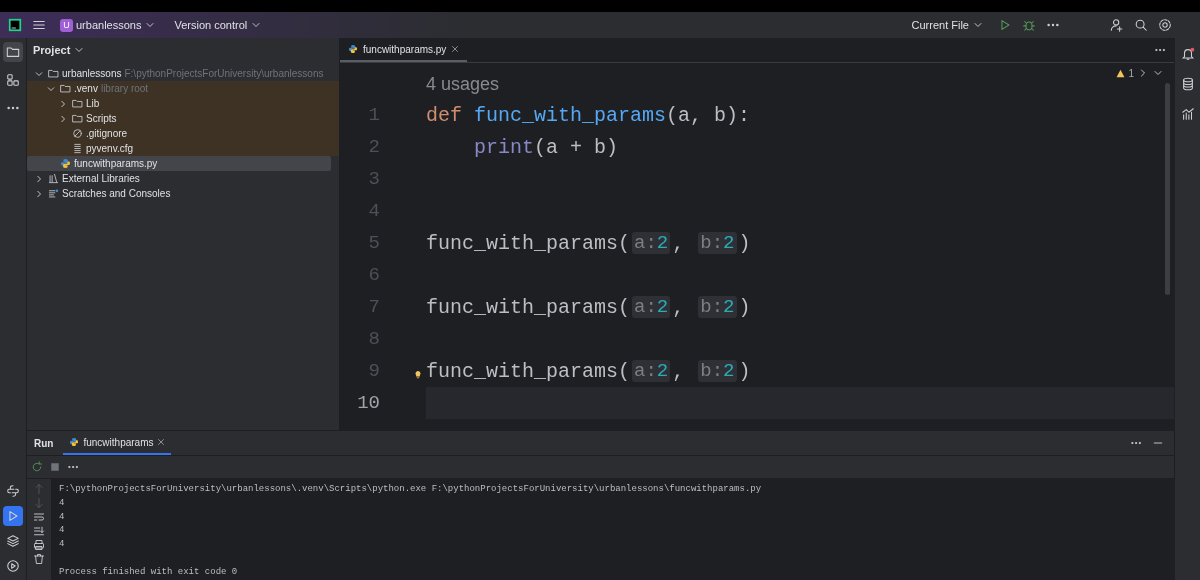 This screenshot has height=580, width=1200. Describe the element at coordinates (117, 443) in the screenshot. I see `run-tab: funcwithparams` at that location.